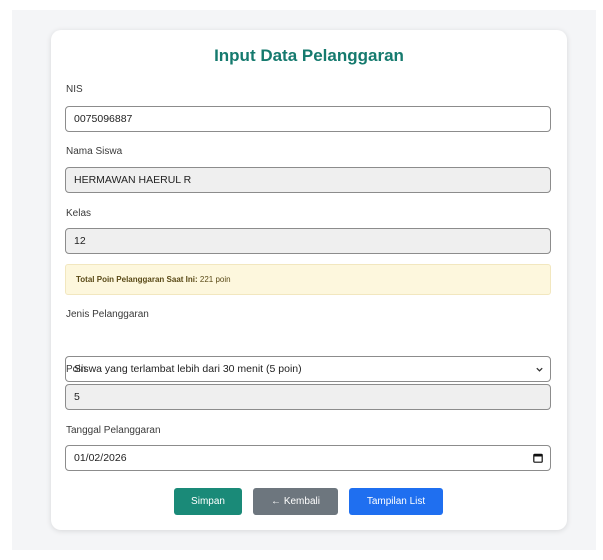 Image resolution: width=603 pixels, height=560 pixels. I want to click on tanggal-pelanggaran-input: 01/02/2026, so click(308, 458).